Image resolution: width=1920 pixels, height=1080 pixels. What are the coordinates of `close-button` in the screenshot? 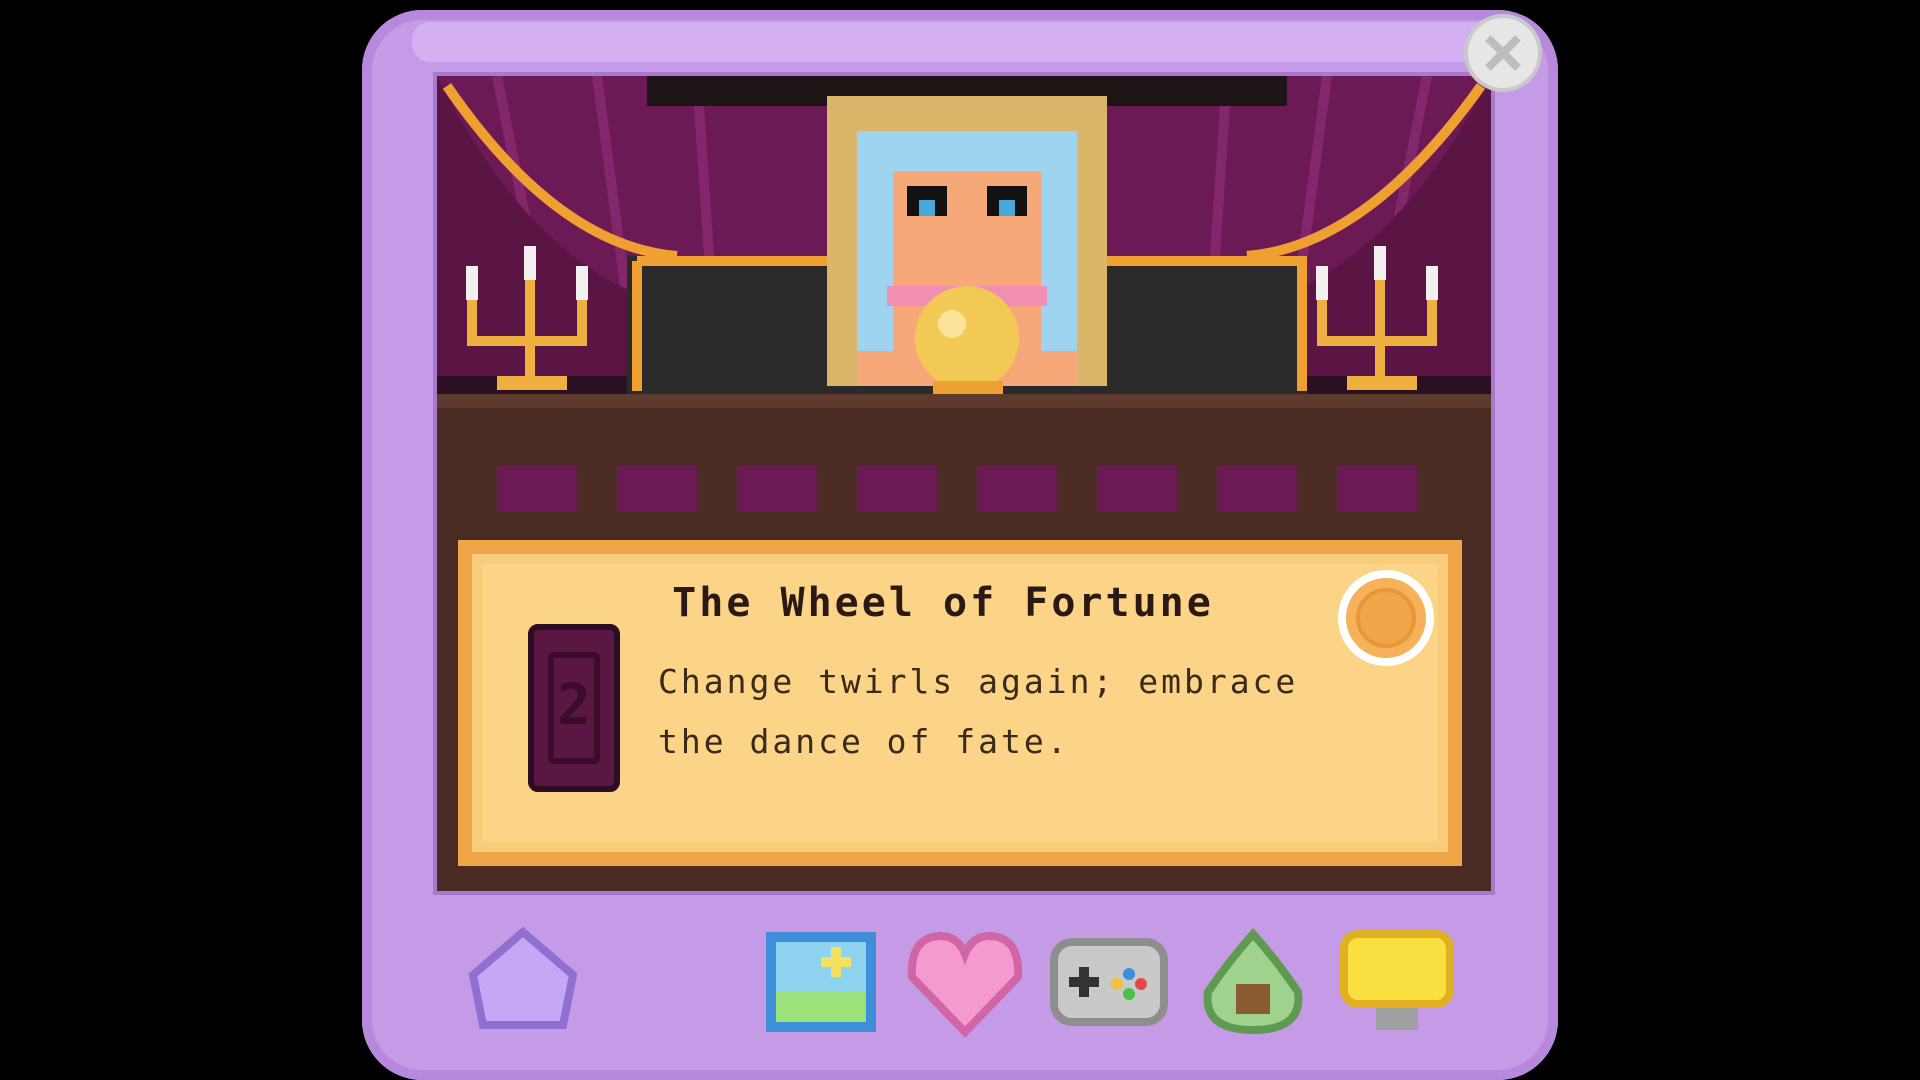 It's located at (1503, 53).